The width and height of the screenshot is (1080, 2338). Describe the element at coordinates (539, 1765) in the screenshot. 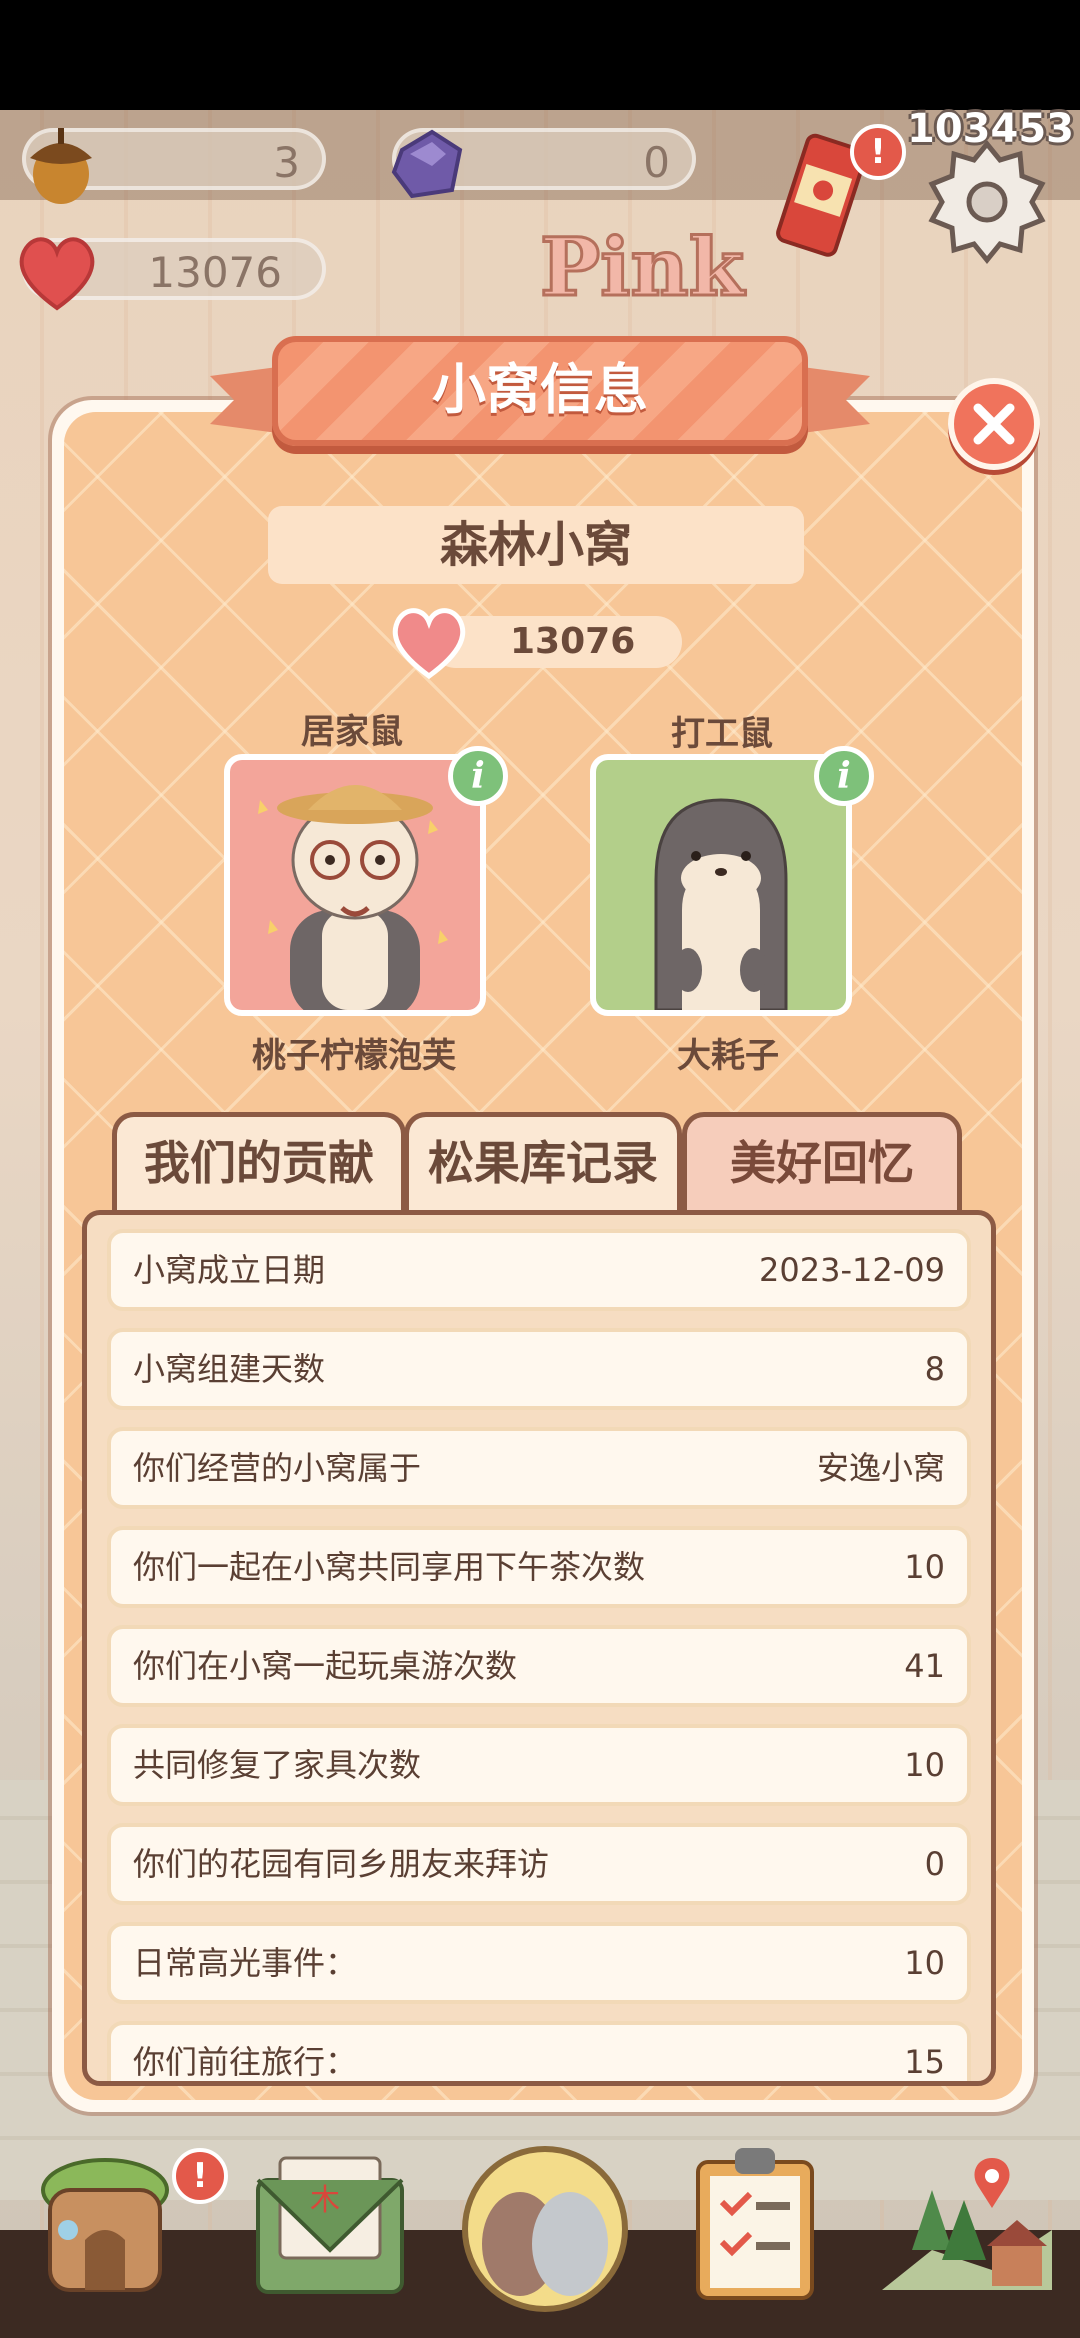

I see `list-item: 共同修复了家具次数 10` at that location.